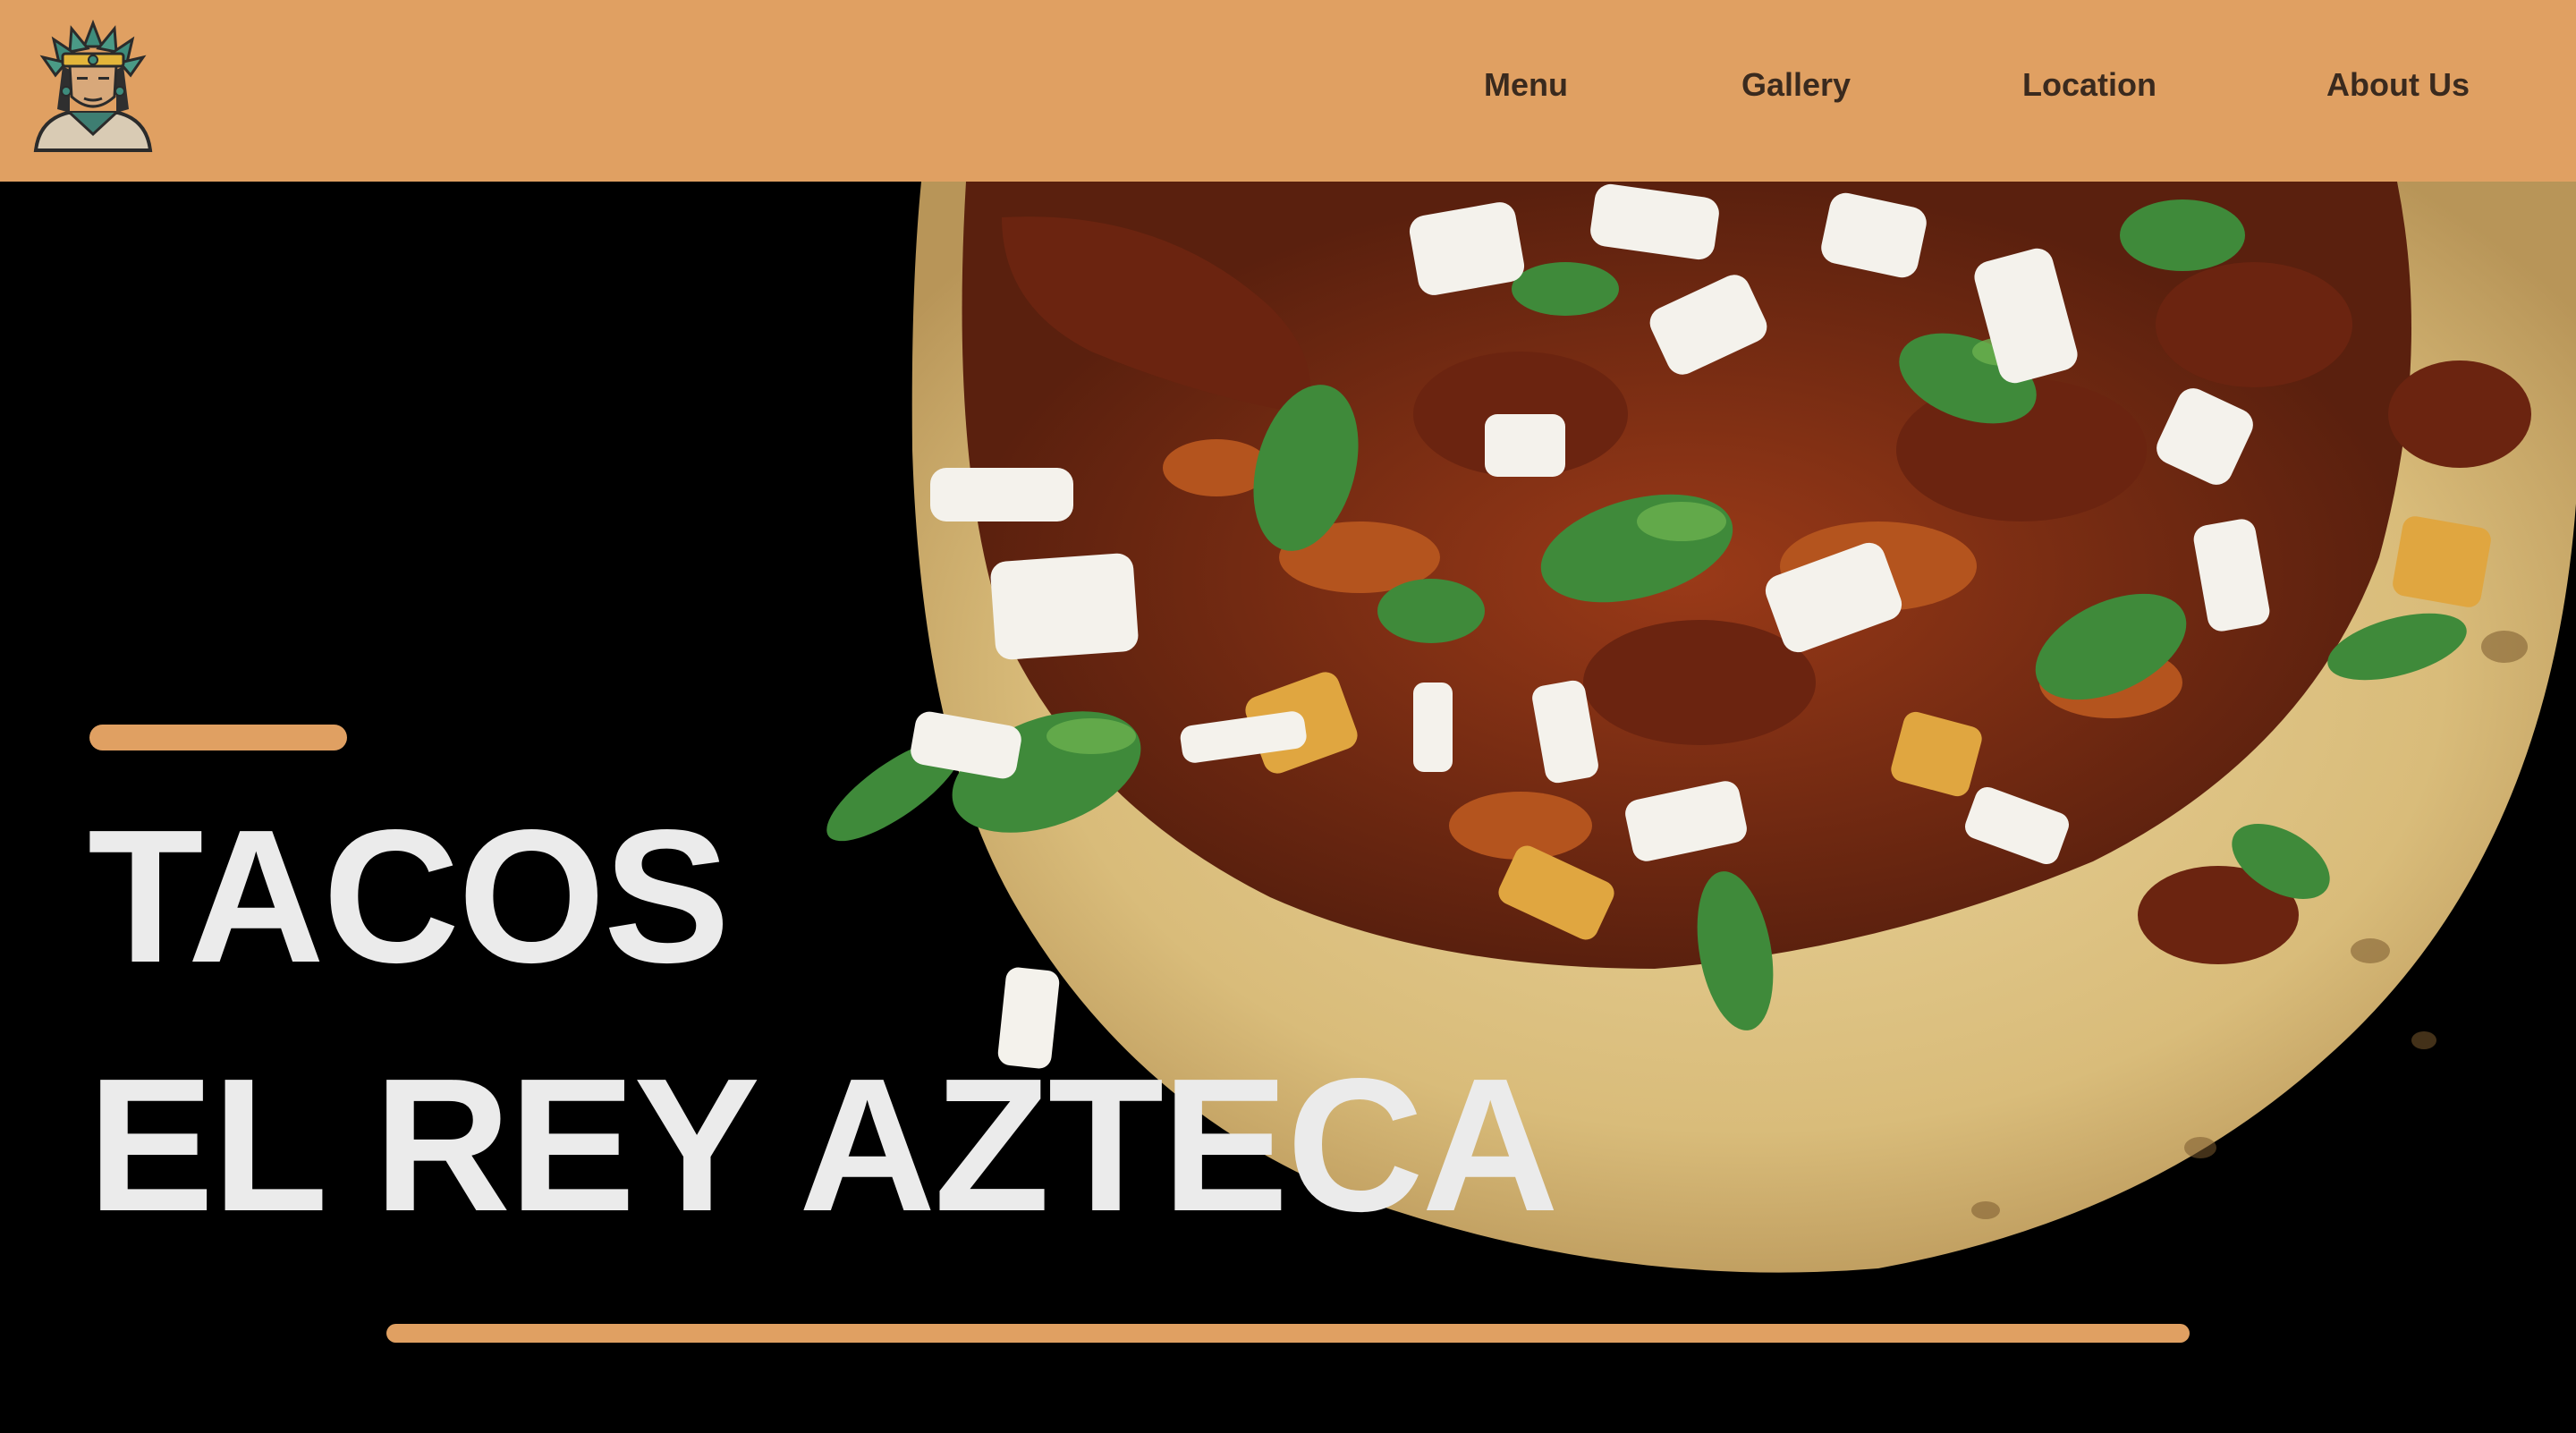  I want to click on logo-home-link, so click(89, 91).